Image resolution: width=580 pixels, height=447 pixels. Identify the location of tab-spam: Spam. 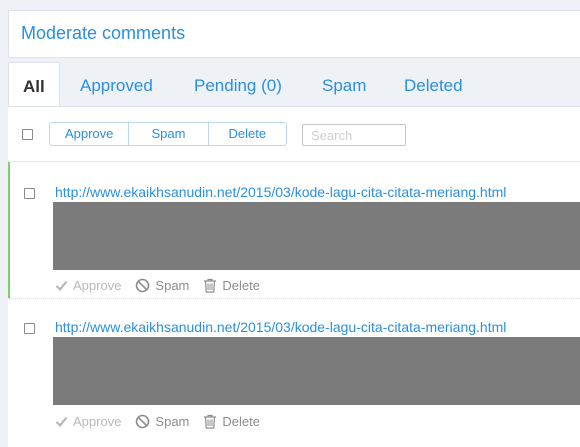
(344, 84).